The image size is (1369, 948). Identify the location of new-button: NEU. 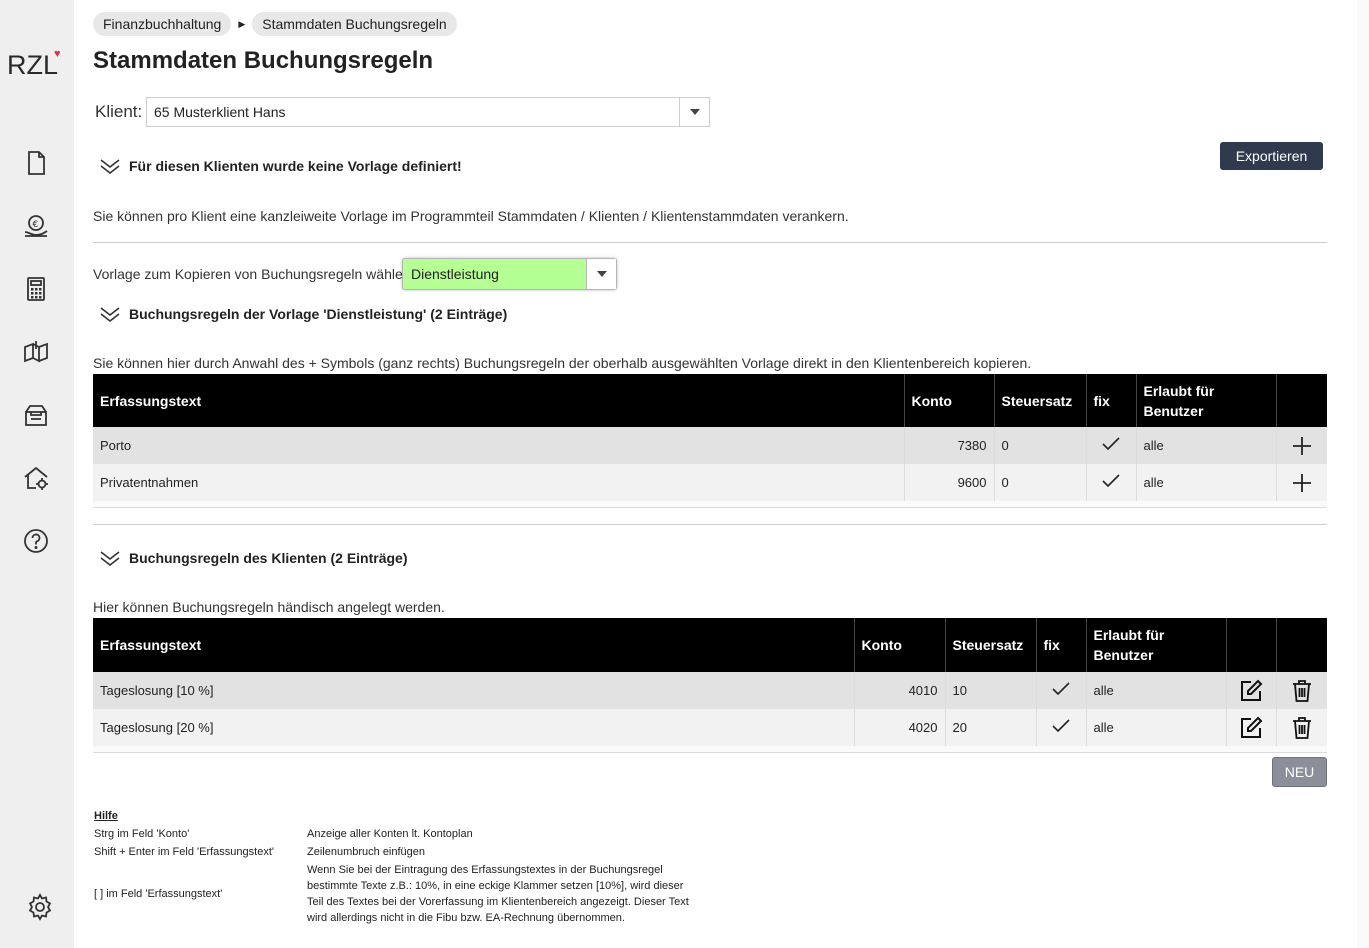
(1299, 772).